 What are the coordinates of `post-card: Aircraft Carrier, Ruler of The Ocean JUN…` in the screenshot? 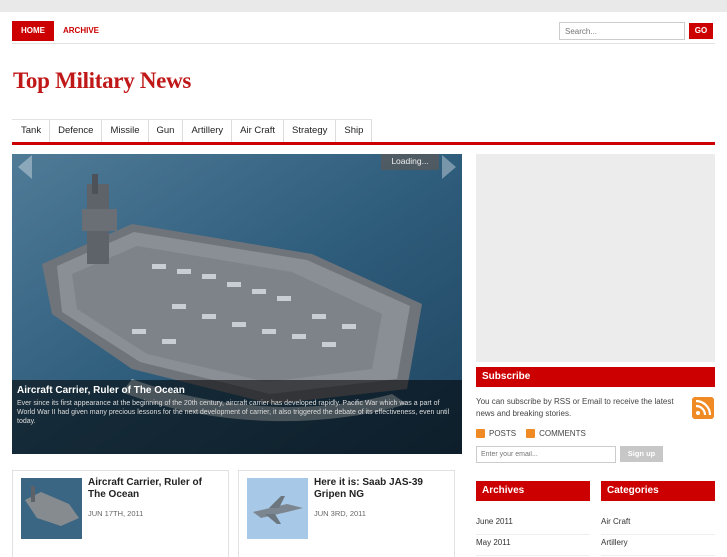 It's located at (120, 513).